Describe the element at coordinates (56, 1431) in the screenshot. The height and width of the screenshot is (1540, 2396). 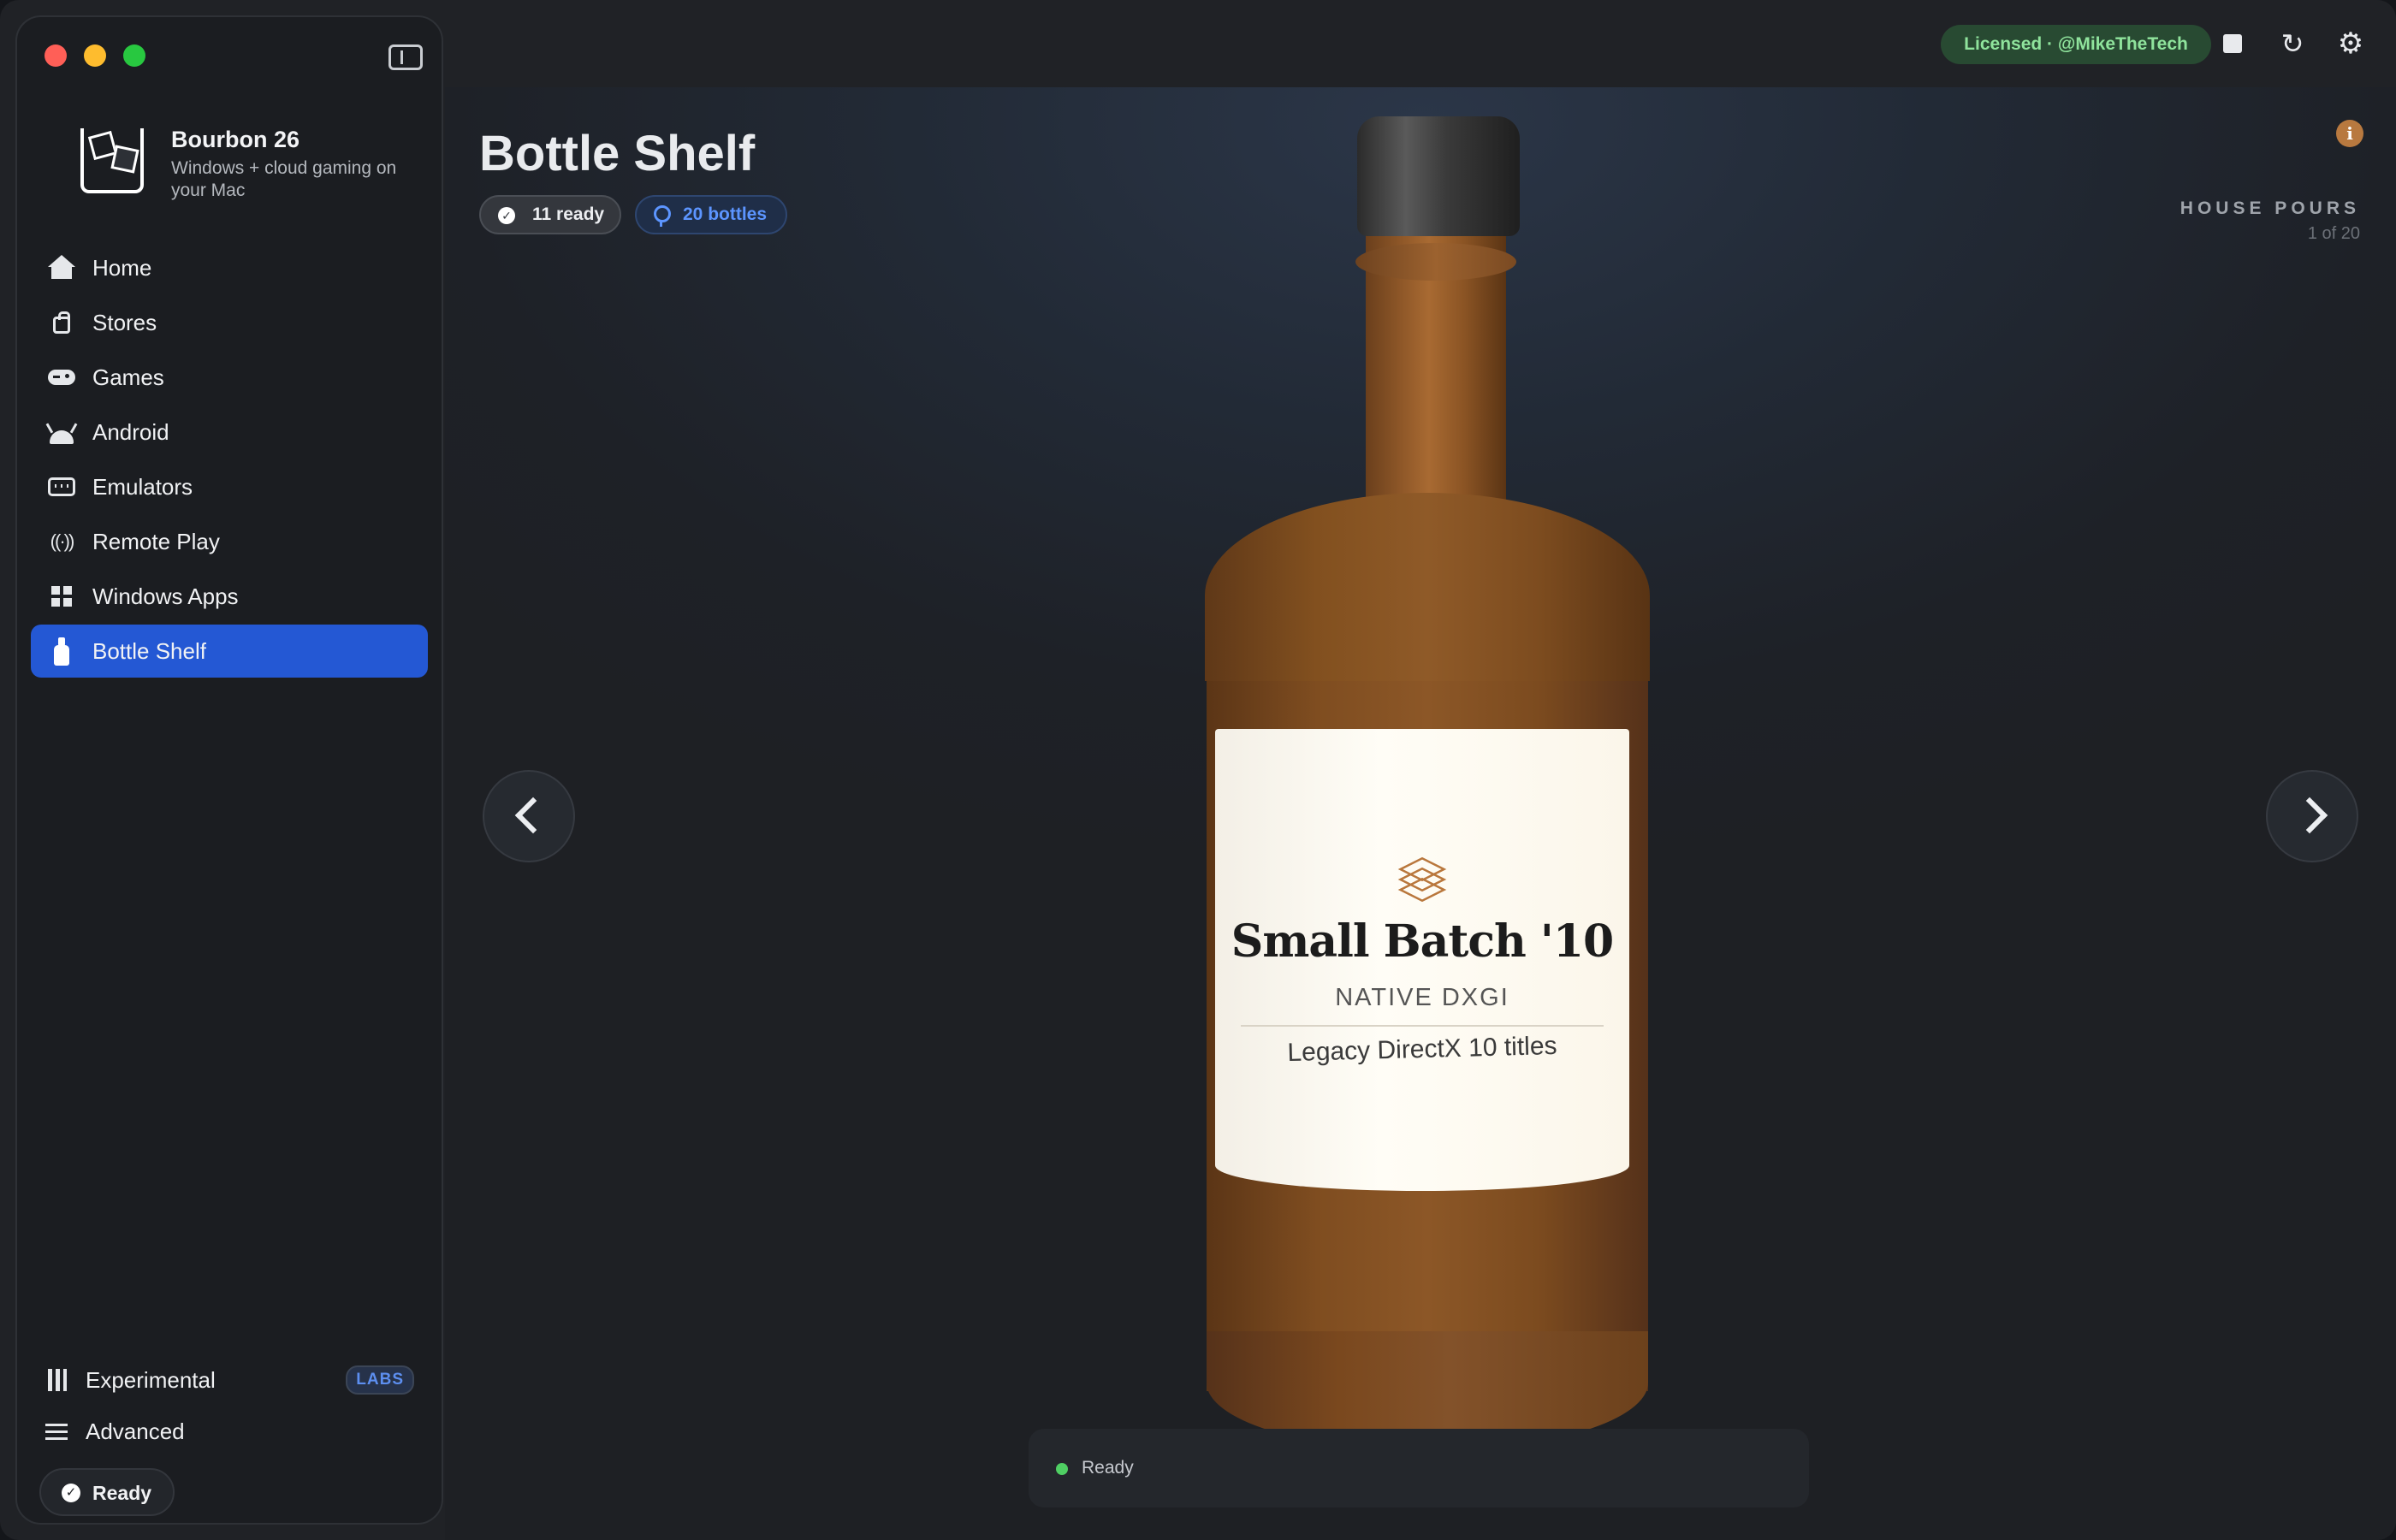
I see `sliders-icon` at that location.